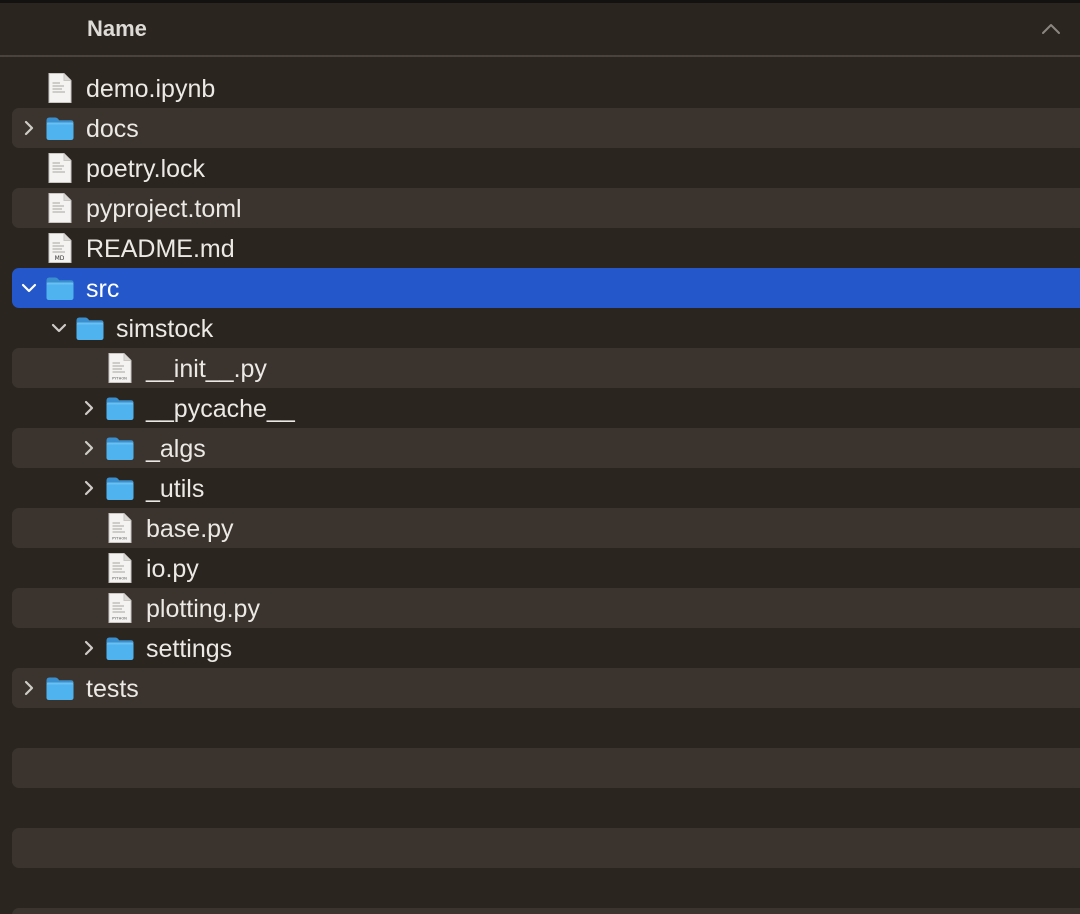  Describe the element at coordinates (540, 648) in the screenshot. I see `list-item-settings: settings` at that location.